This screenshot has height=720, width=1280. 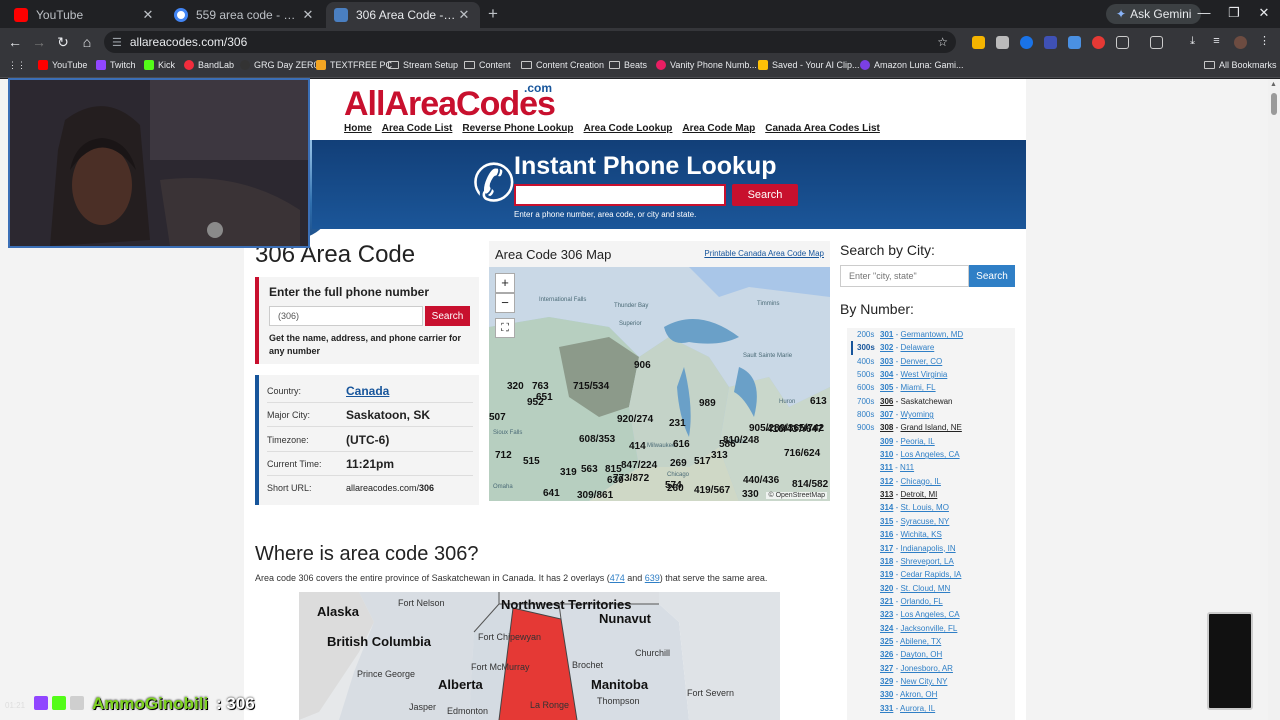 I want to click on area-code-link: 308 - Grand Island, NE, so click(x=921, y=427).